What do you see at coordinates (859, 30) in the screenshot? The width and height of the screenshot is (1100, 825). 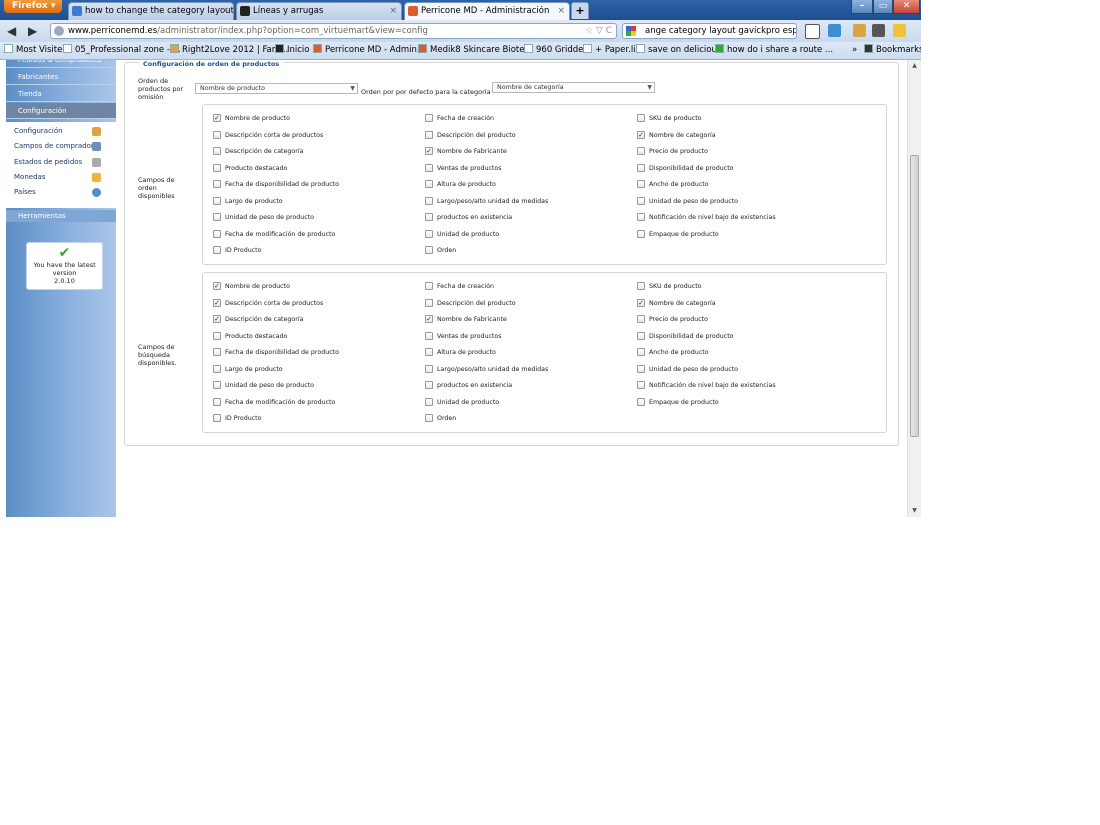 I see `bookmarks-icon` at bounding box center [859, 30].